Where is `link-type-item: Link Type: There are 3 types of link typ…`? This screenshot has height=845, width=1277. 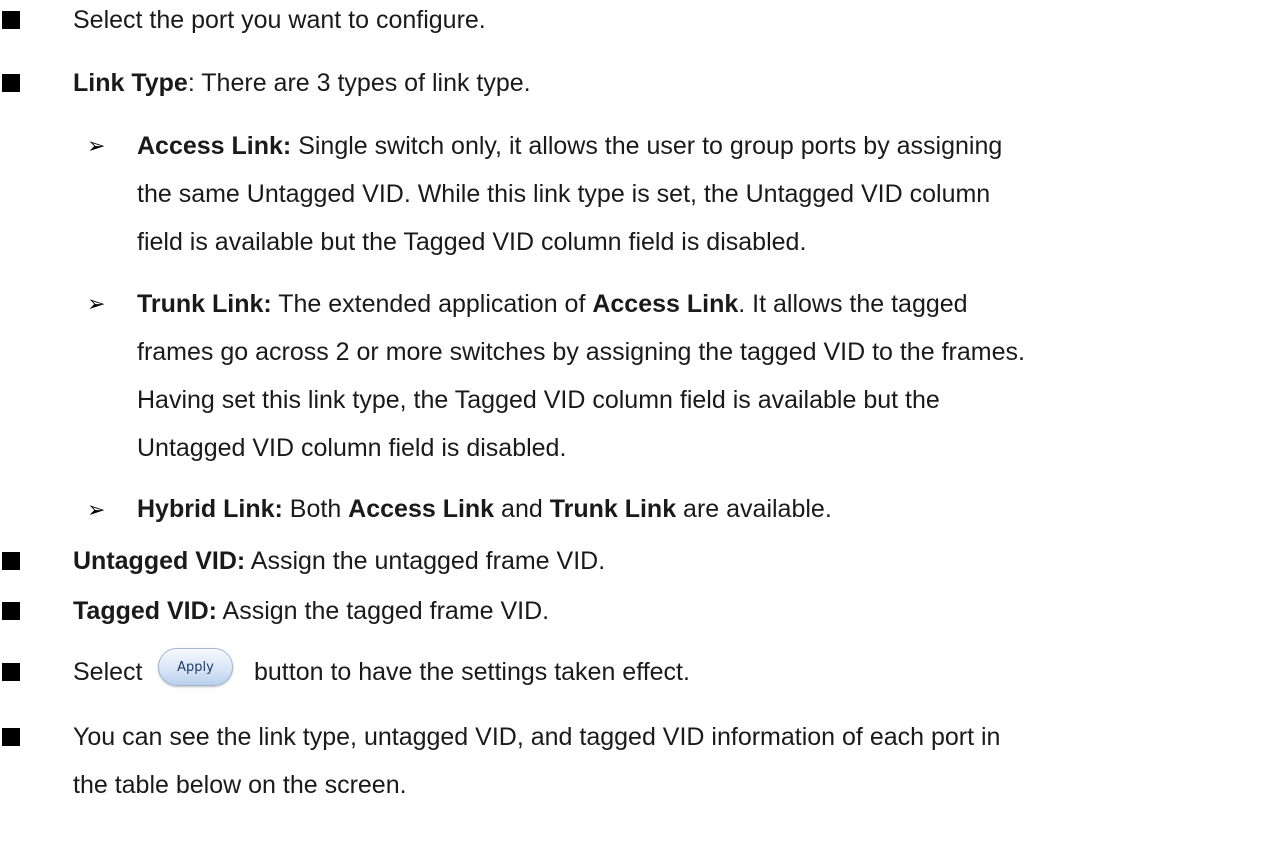
link-type-item: Link Type: There are 3 types of link typ… is located at coordinates (302, 83).